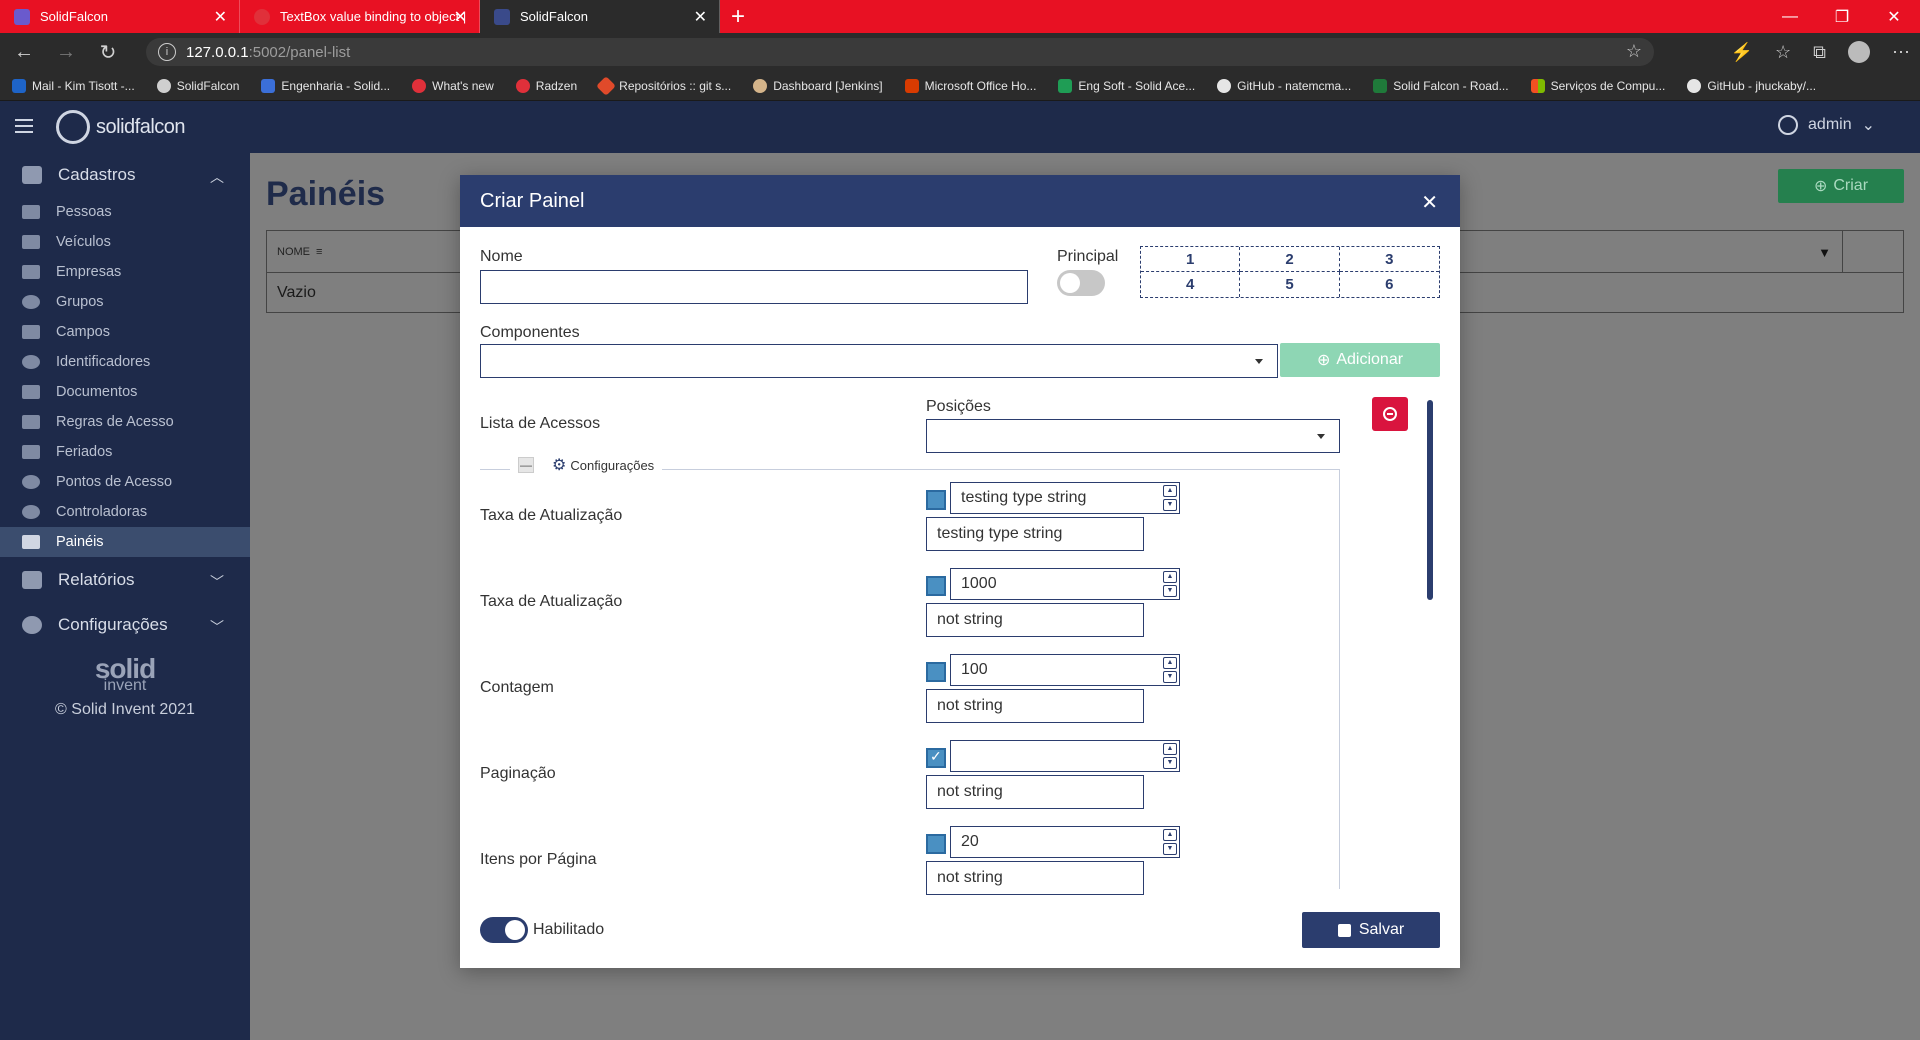  I want to click on filter-icon: ▼, so click(1824, 252).